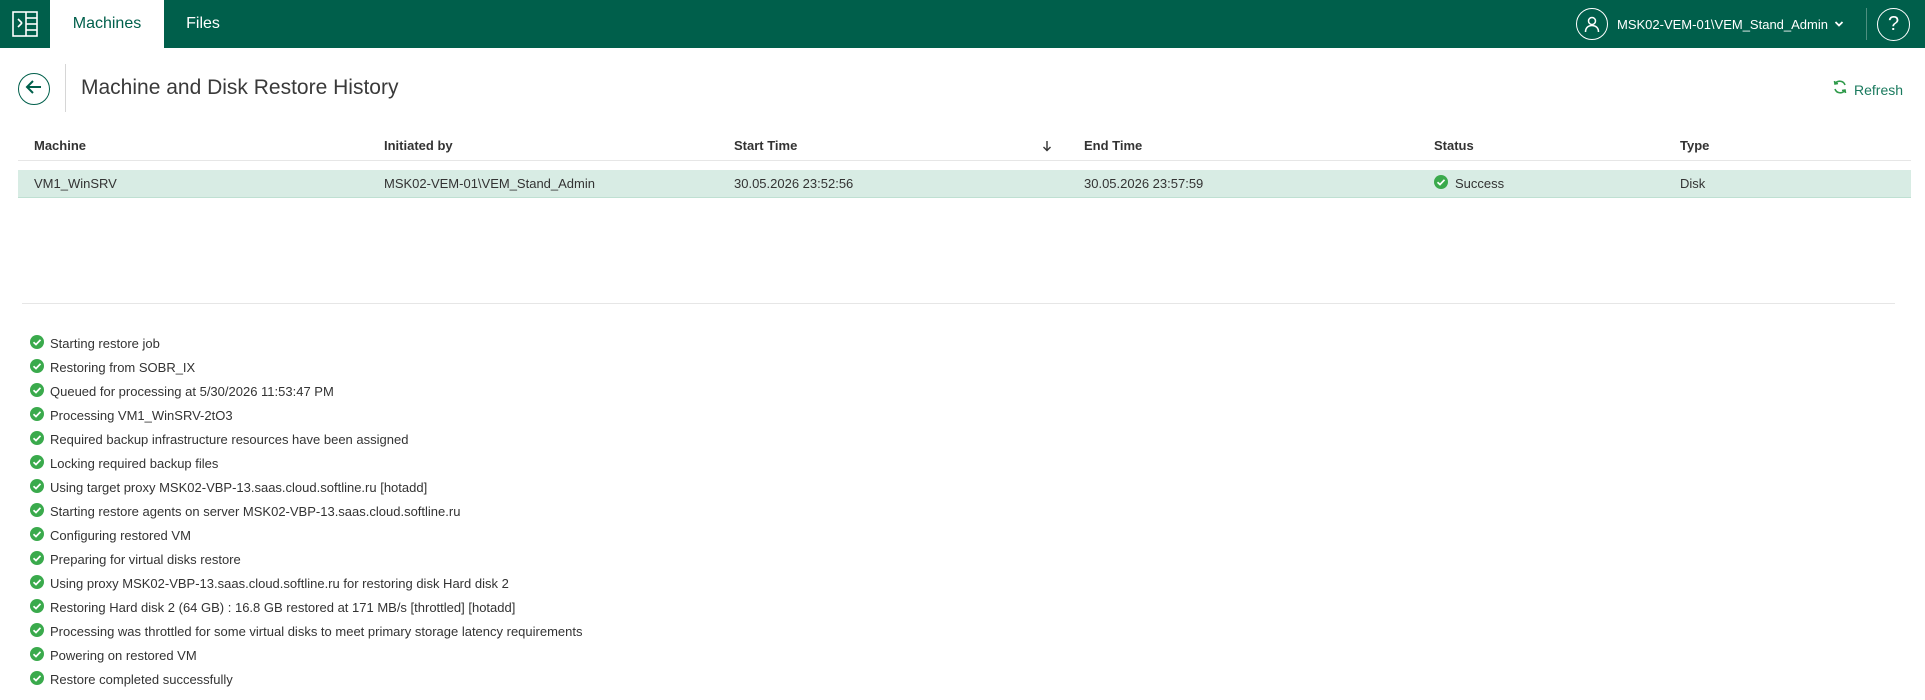  I want to click on cell-start-time: 30.05.2026 23:52:56, so click(794, 183).